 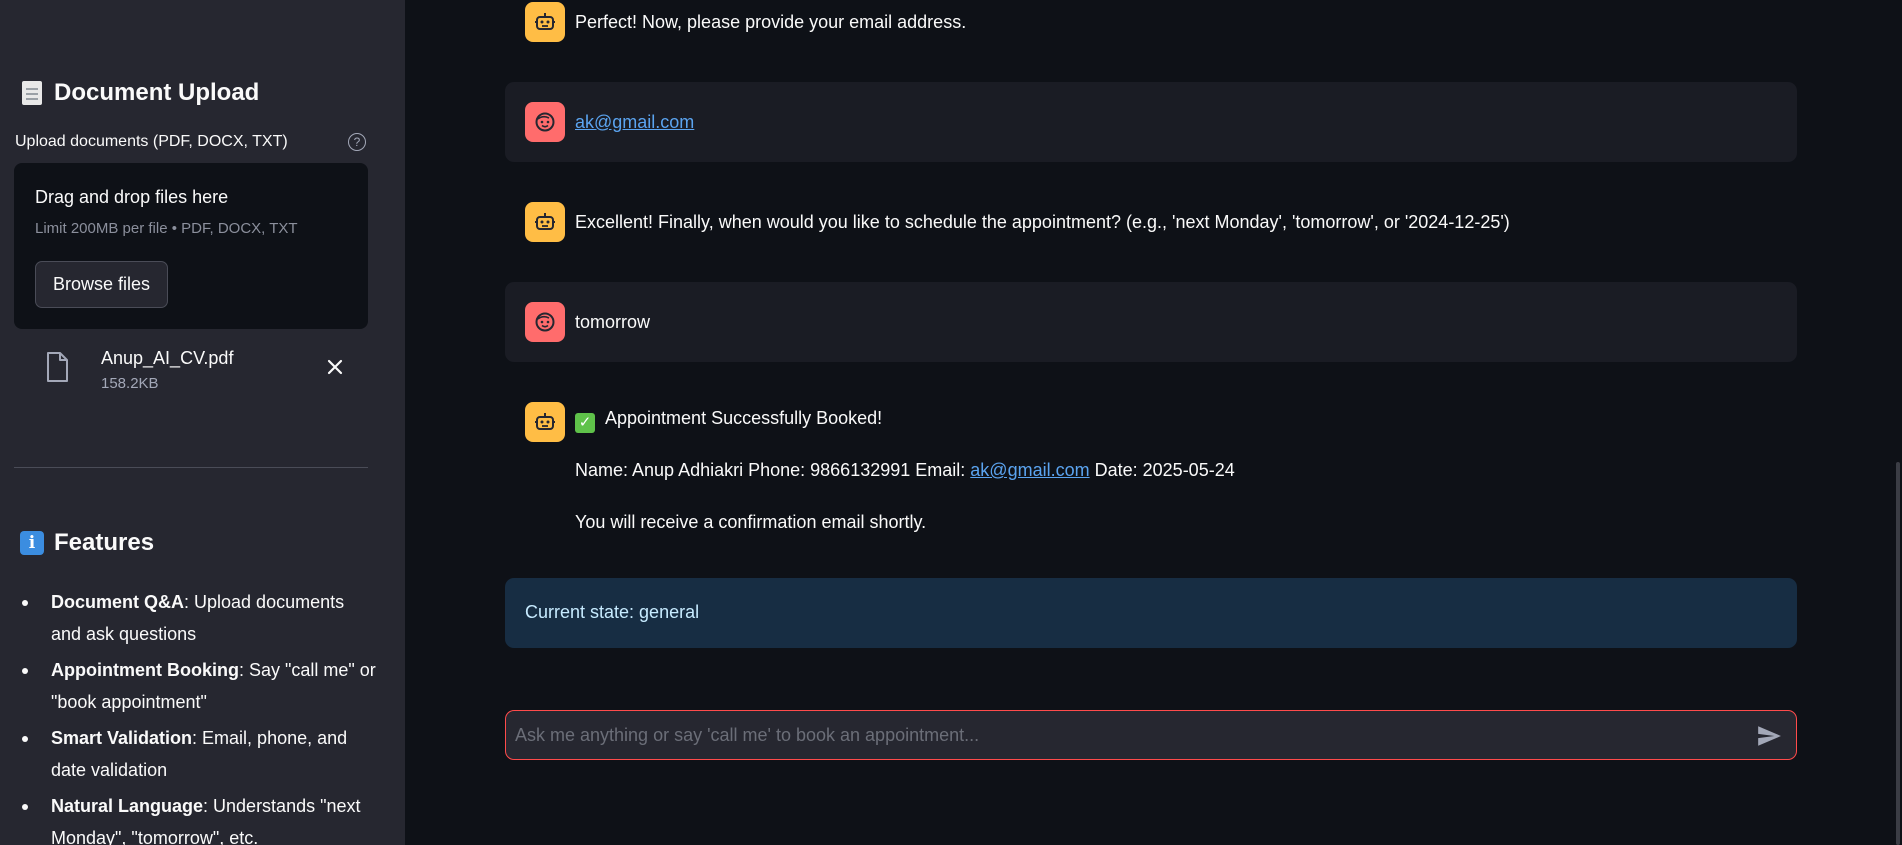 What do you see at coordinates (1164, 470) in the screenshot?
I see `booking-details-suffix: Date: 2025-05-24` at bounding box center [1164, 470].